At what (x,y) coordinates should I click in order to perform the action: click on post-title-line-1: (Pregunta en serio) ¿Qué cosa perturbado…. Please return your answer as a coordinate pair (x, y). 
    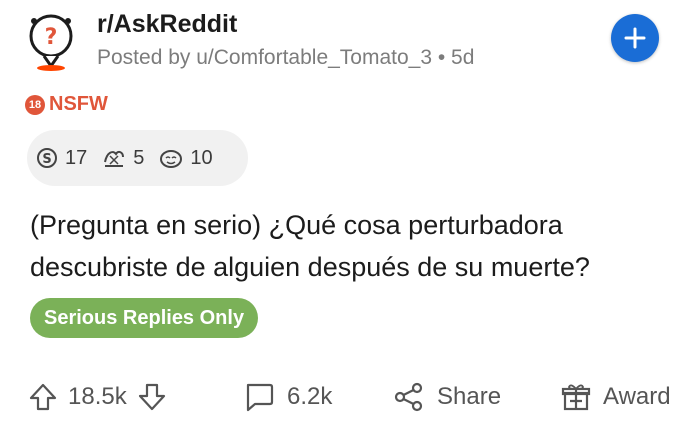
    Looking at the image, I should click on (296, 225).